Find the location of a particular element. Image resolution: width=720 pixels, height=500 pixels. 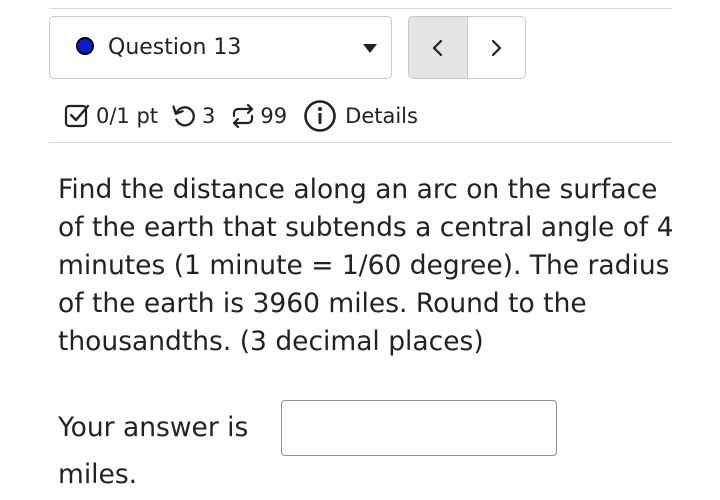

chevron-right-icon is located at coordinates (497, 47).